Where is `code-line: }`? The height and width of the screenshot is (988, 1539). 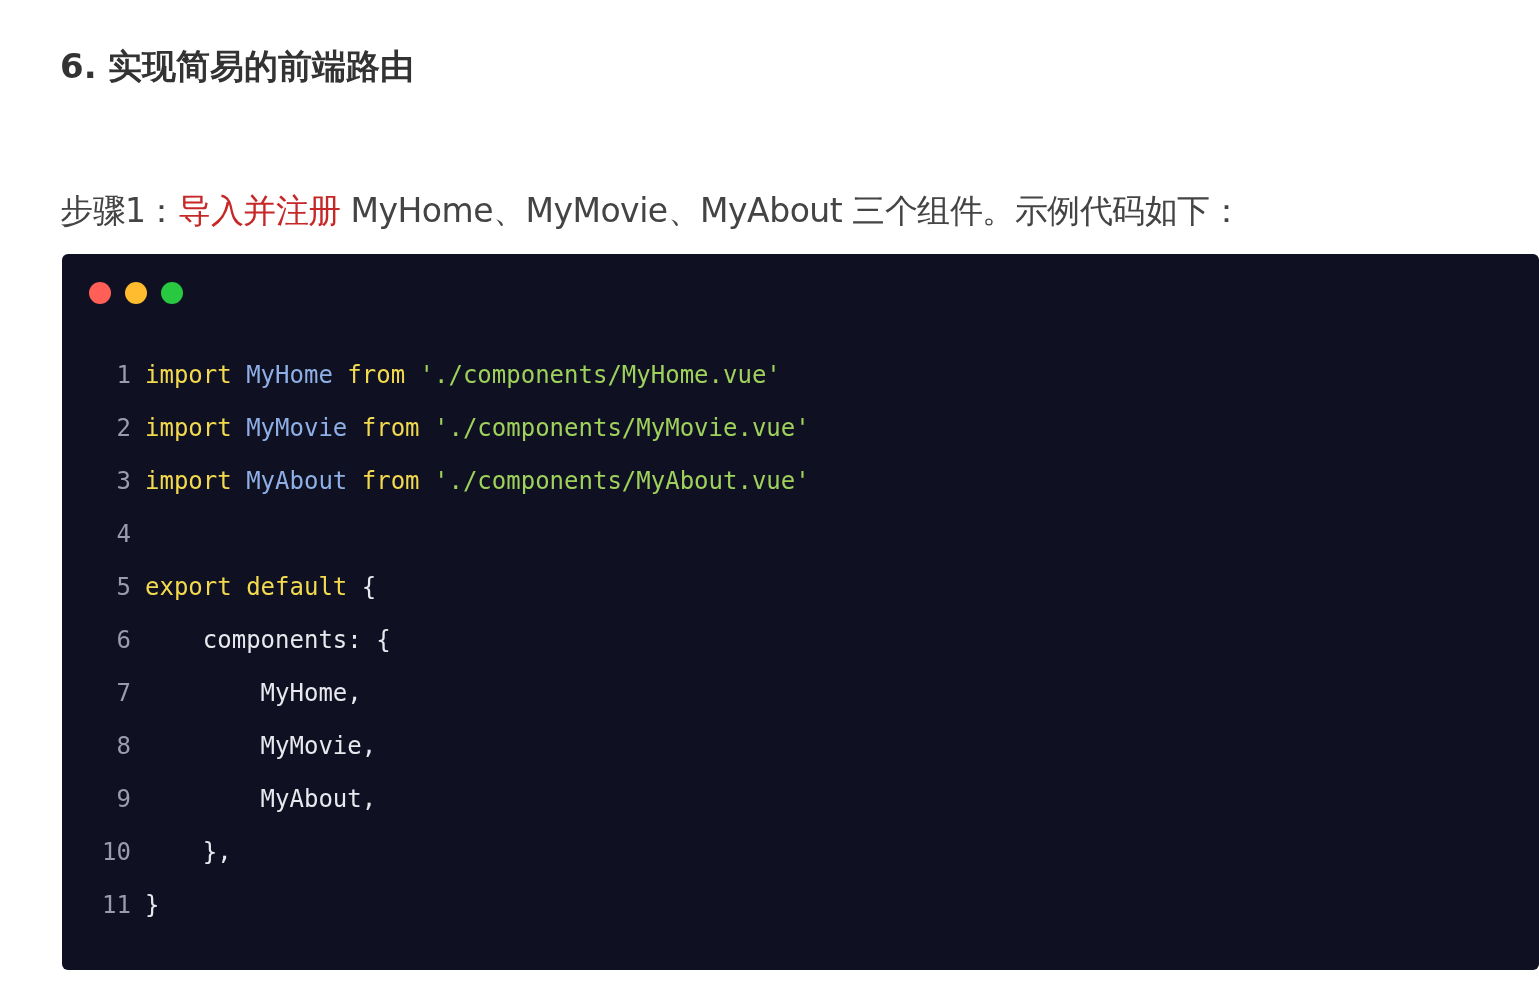 code-line: } is located at coordinates (152, 904).